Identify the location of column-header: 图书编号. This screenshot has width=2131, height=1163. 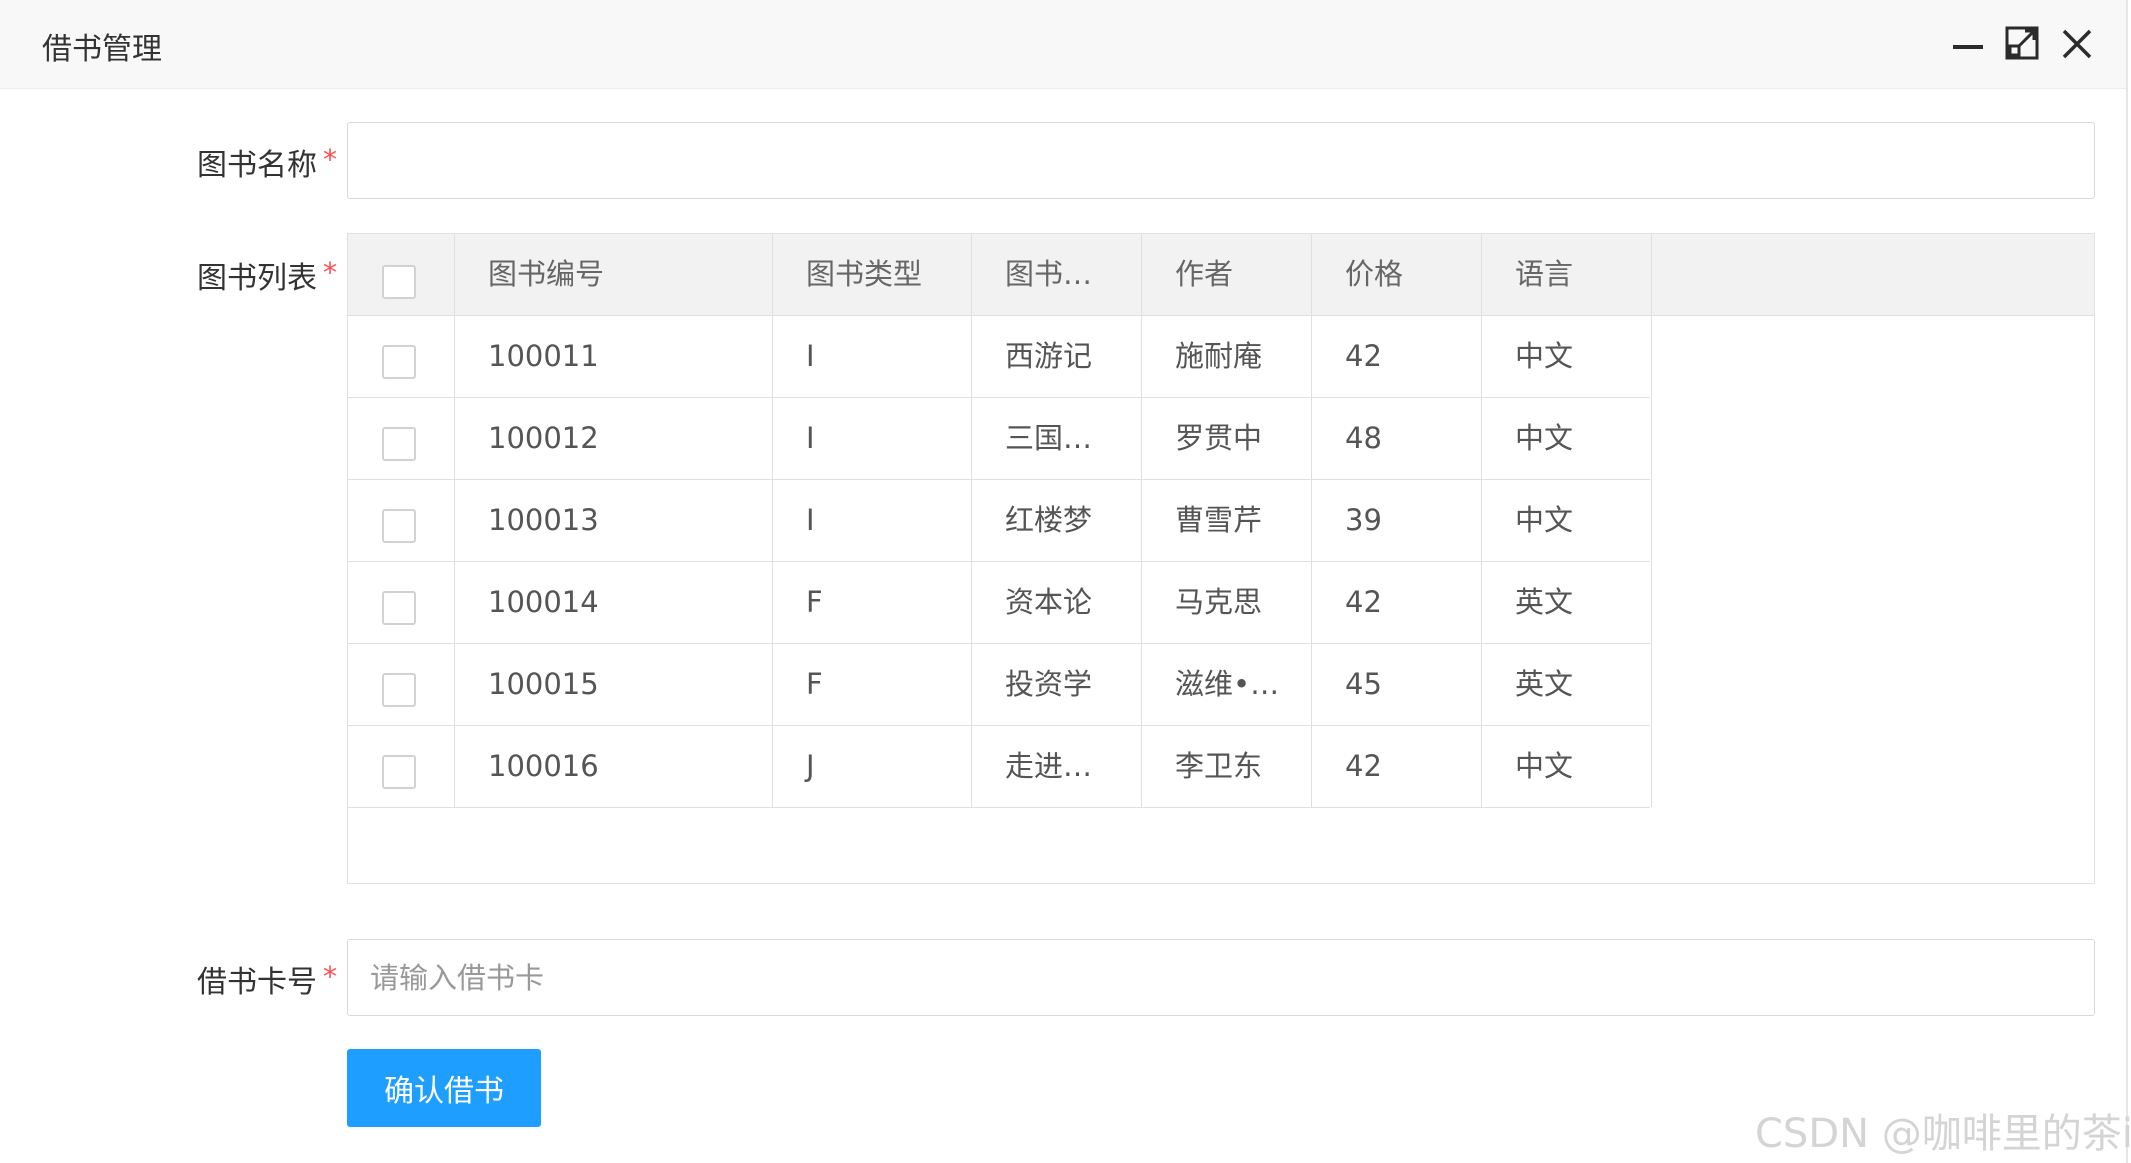
(614, 274).